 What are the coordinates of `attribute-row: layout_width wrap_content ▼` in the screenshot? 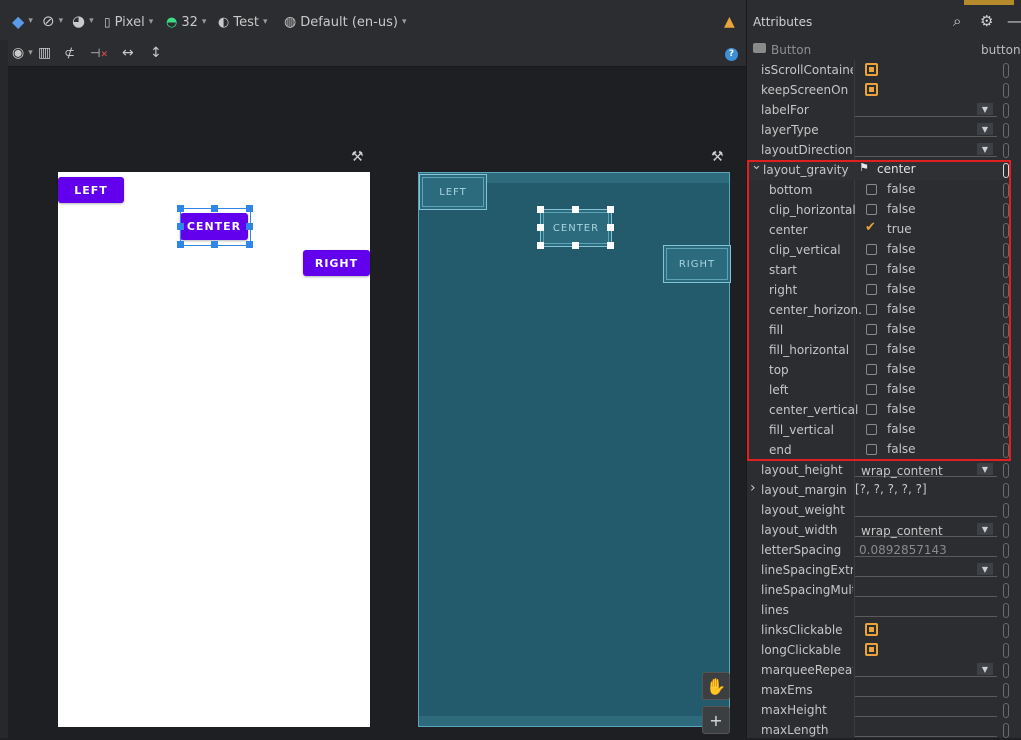 It's located at (878, 530).